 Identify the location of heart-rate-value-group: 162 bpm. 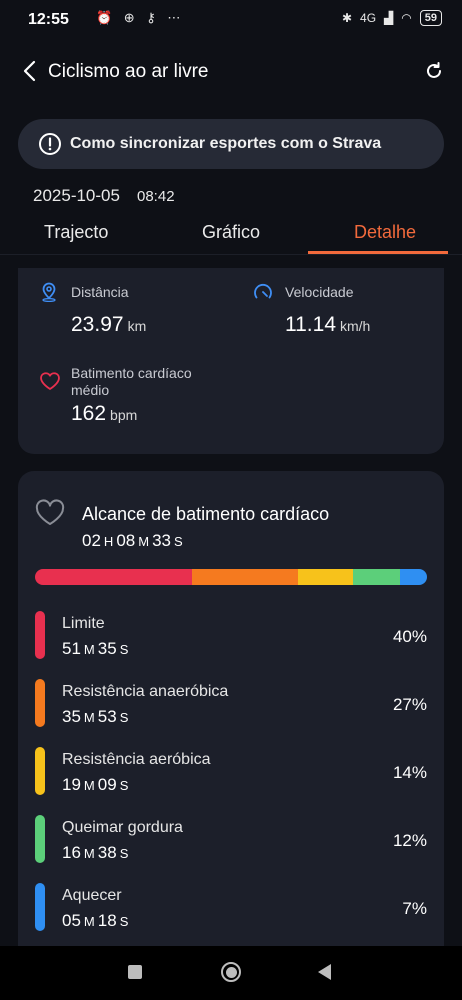
(104, 414).